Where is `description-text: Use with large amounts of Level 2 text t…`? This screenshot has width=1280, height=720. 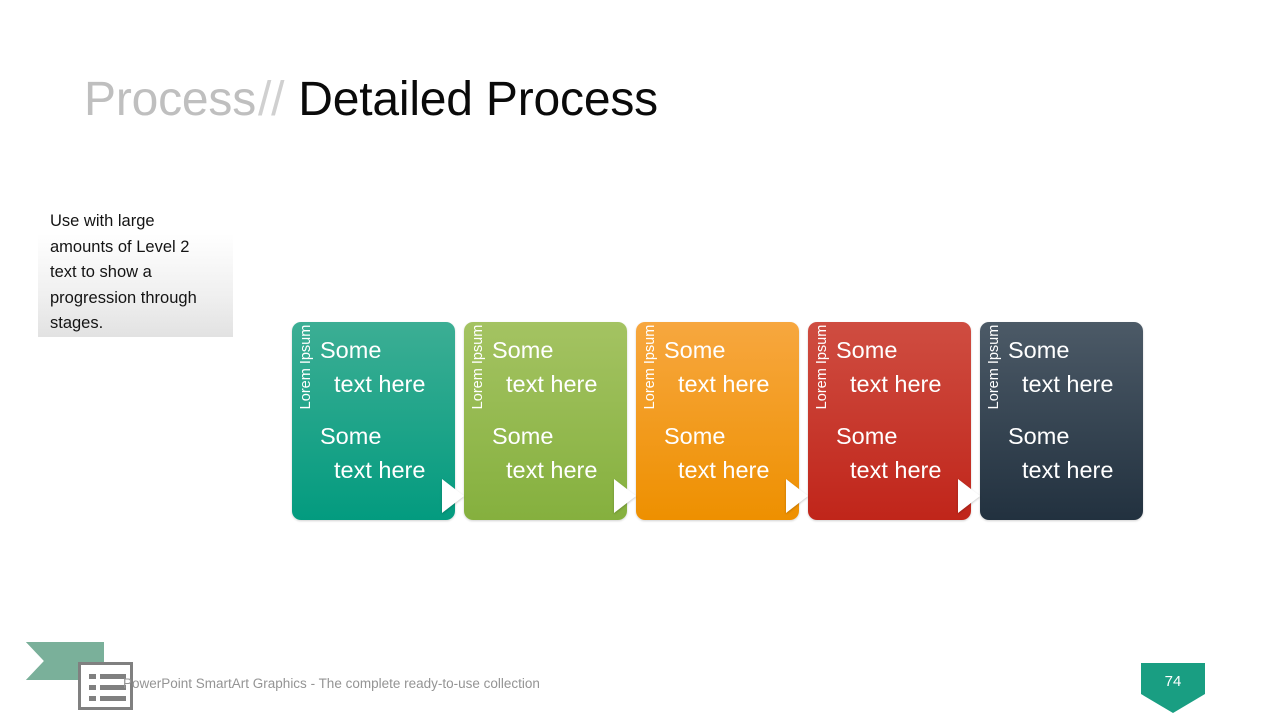
description-text: Use with large amounts of Level 2 text t… is located at coordinates (123, 272).